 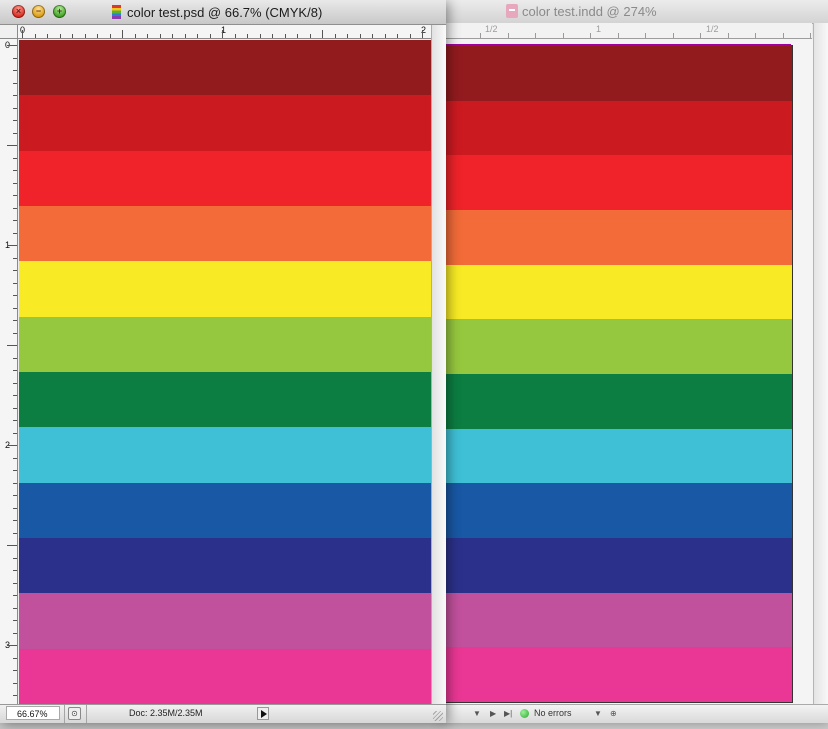 I want to click on indesign-vertical-scrollbar, so click(x=820, y=363).